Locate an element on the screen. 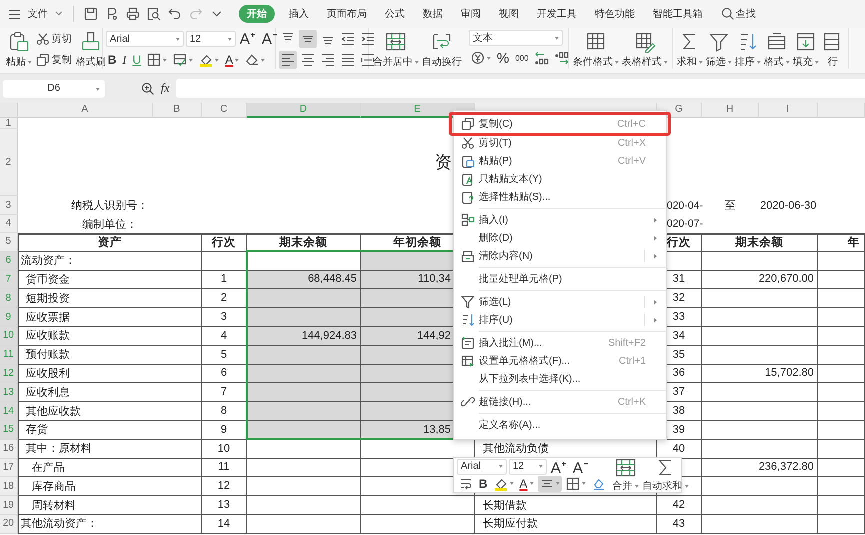 Image resolution: width=865 pixels, height=535 pixels. menu-item: 插入(I) is located at coordinates (560, 220).